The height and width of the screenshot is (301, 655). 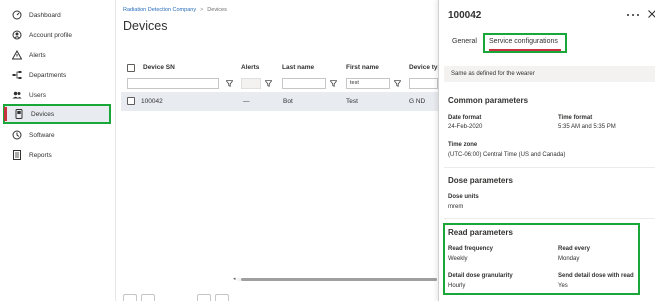 I want to click on cell-device-type: G ND, so click(x=417, y=101).